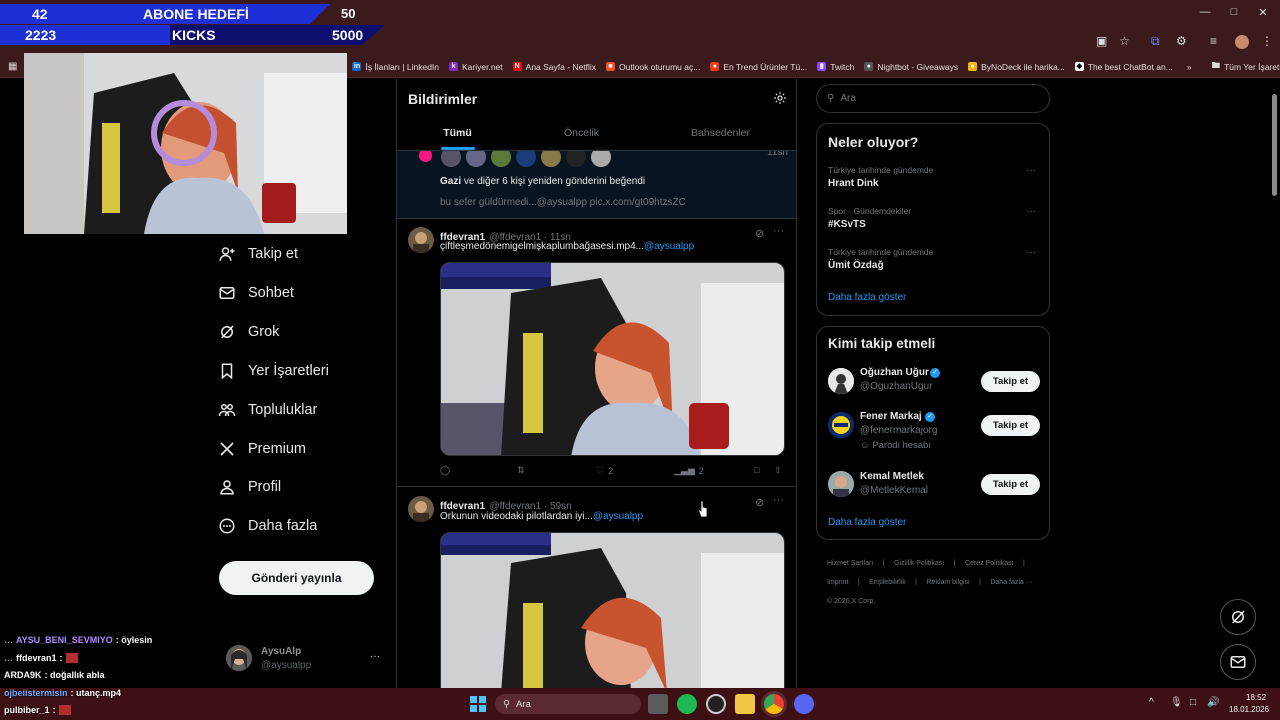 Image resolution: width=1280 pixels, height=720 pixels. Describe the element at coordinates (256, 293) in the screenshot. I see `nav-chat: Sohbet` at that location.